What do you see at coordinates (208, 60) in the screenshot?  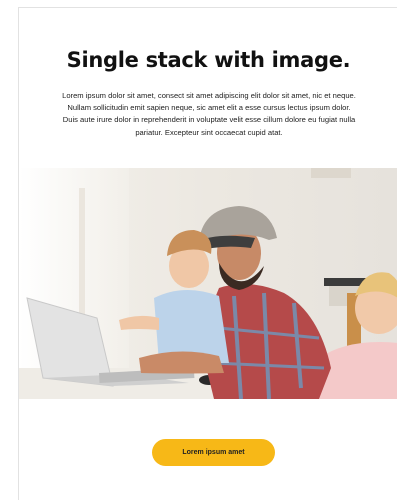 I see `section-title: Single stack with image.` at bounding box center [208, 60].